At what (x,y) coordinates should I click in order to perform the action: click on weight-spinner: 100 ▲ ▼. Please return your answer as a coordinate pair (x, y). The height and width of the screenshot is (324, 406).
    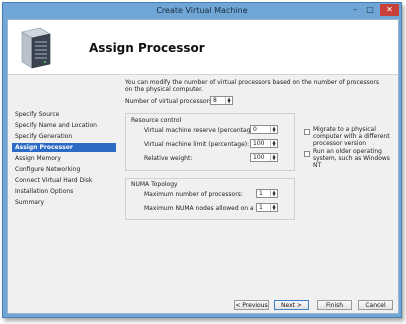
    Looking at the image, I should click on (264, 157).